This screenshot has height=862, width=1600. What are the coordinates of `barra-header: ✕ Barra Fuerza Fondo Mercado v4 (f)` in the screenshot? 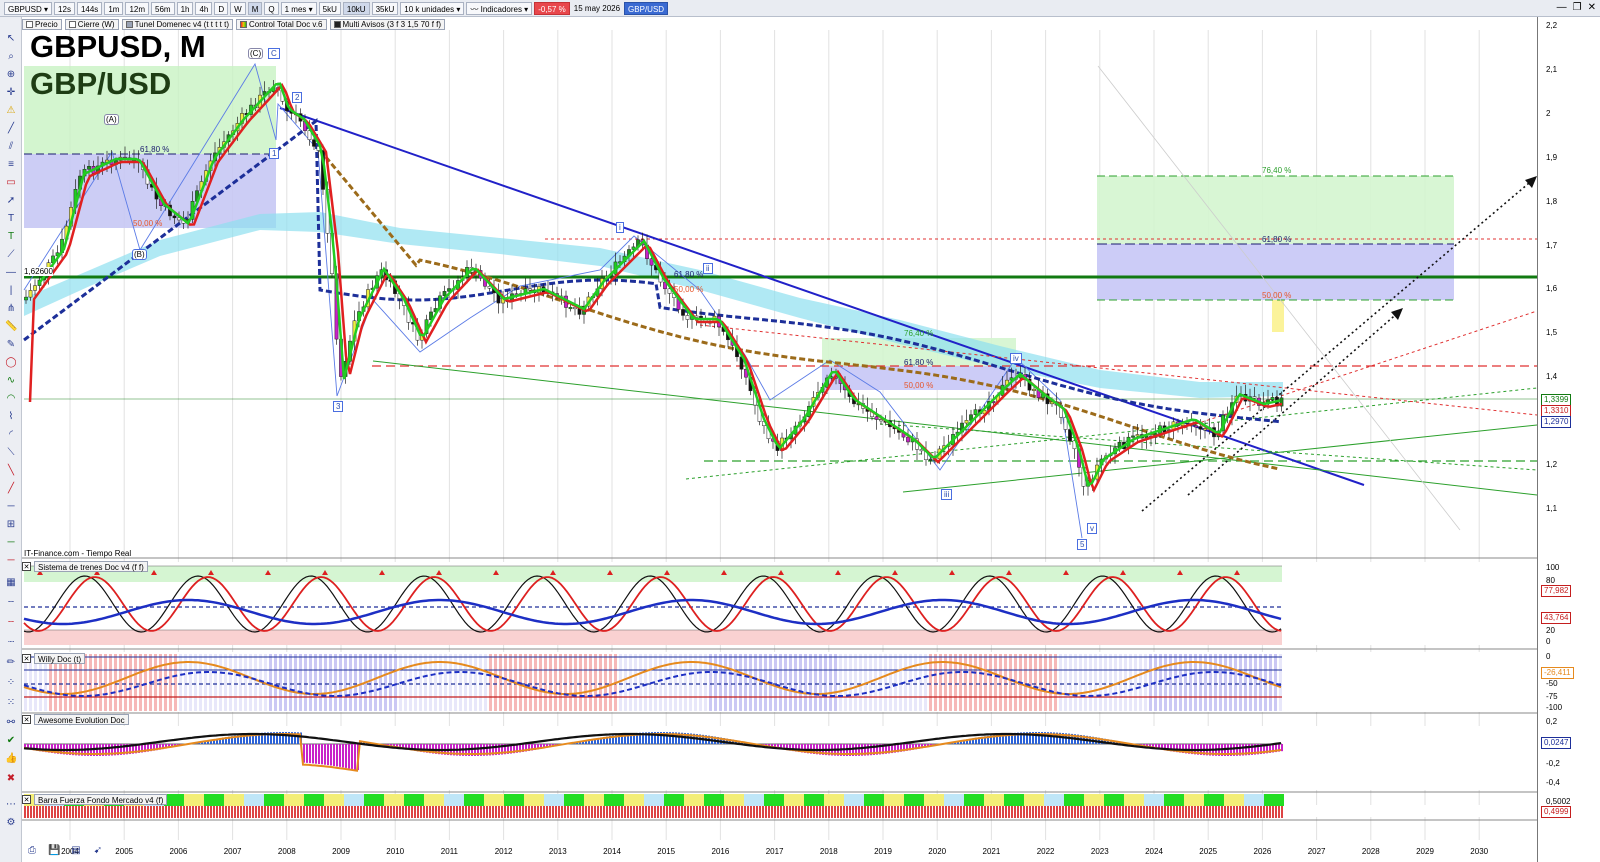 It's located at (95, 799).